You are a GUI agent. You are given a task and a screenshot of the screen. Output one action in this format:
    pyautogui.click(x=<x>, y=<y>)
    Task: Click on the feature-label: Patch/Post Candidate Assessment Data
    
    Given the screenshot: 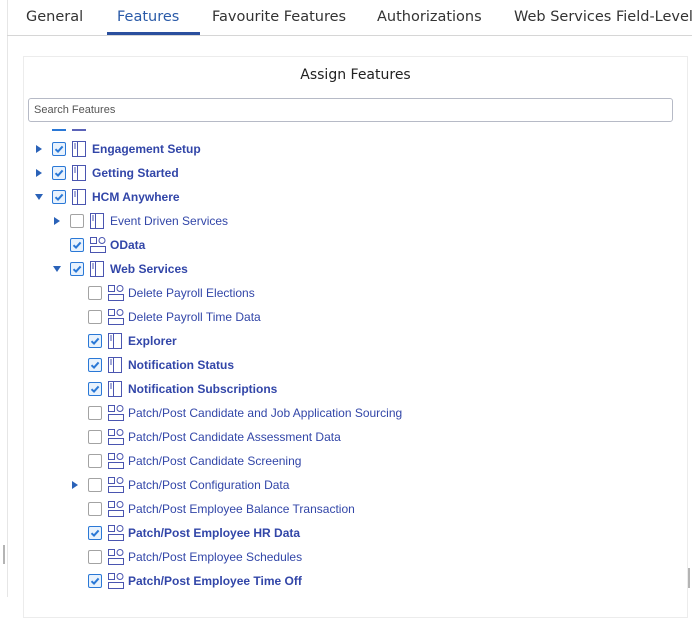 What is the action you would take?
    pyautogui.click(x=234, y=437)
    